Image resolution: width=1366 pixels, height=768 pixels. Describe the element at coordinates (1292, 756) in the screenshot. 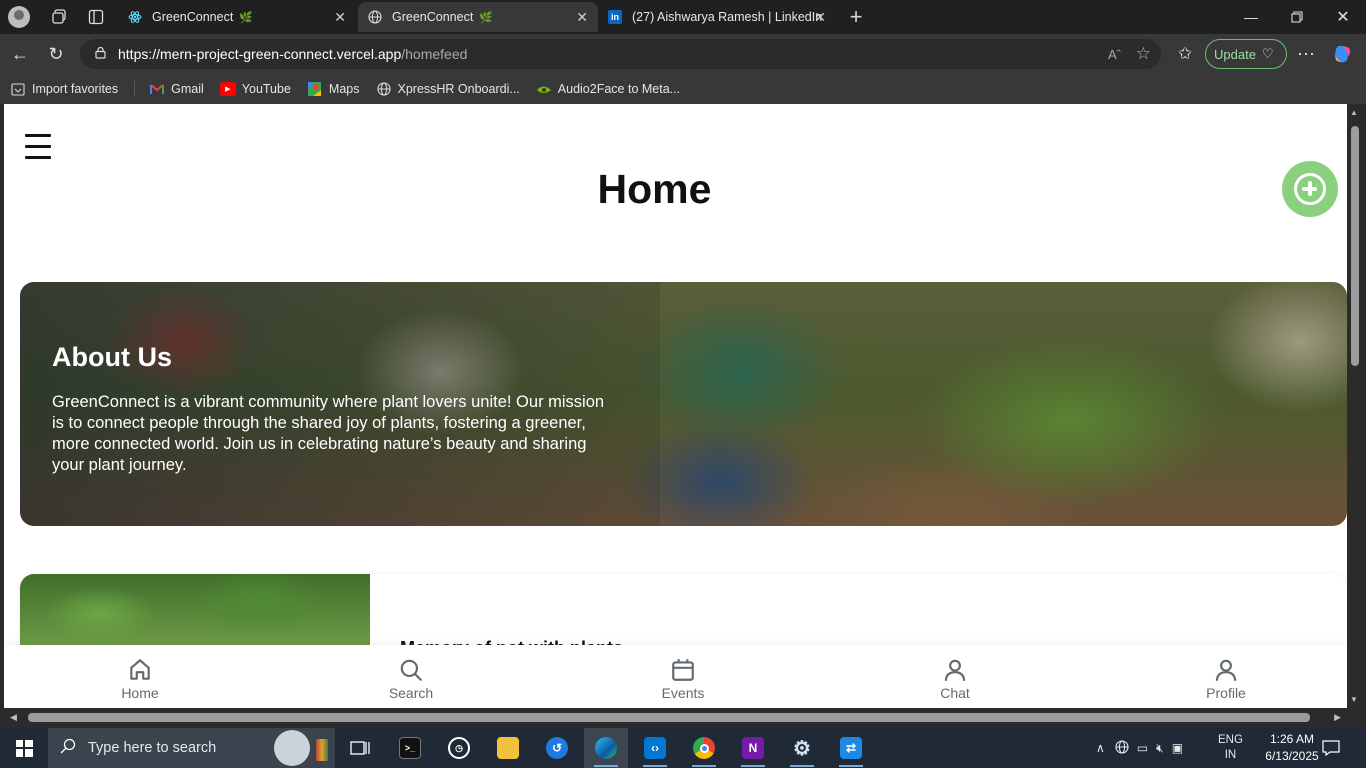

I see `clock-date: 6/13/2025` at that location.